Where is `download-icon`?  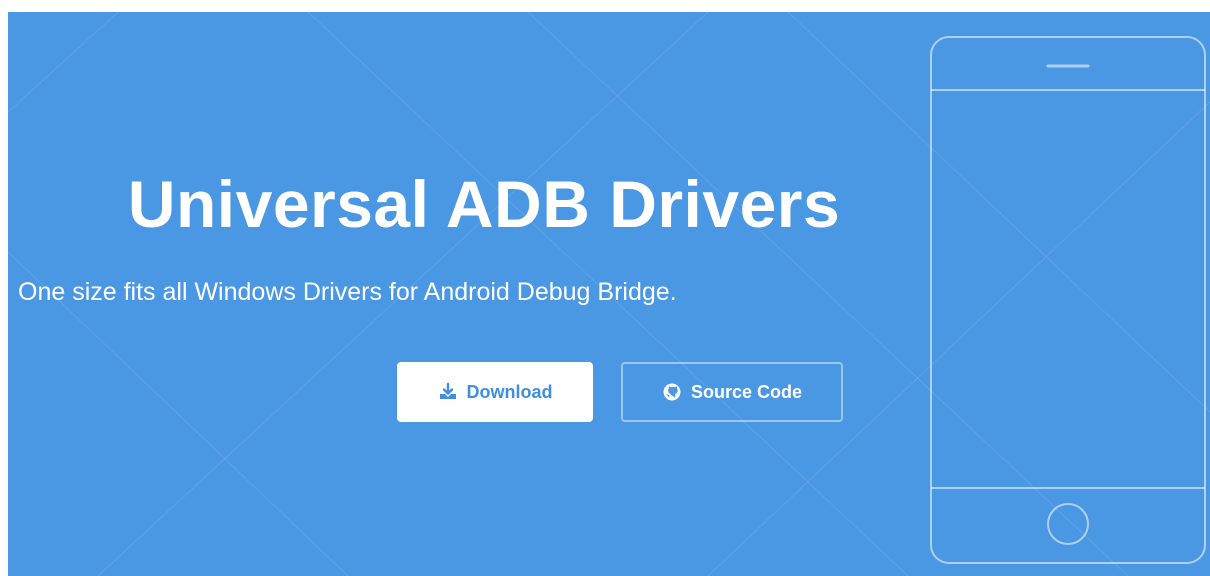 download-icon is located at coordinates (448, 392).